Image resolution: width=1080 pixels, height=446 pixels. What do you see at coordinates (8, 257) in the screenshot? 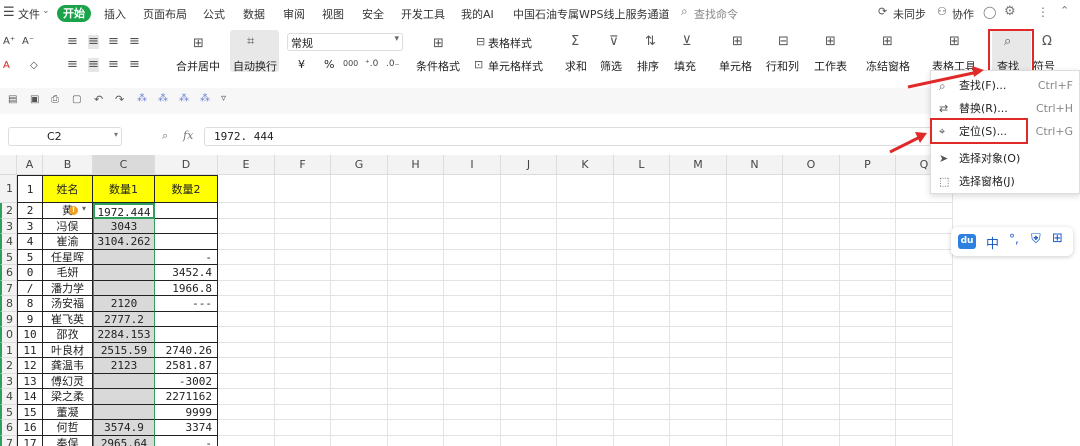
I see `row-header: 5` at bounding box center [8, 257].